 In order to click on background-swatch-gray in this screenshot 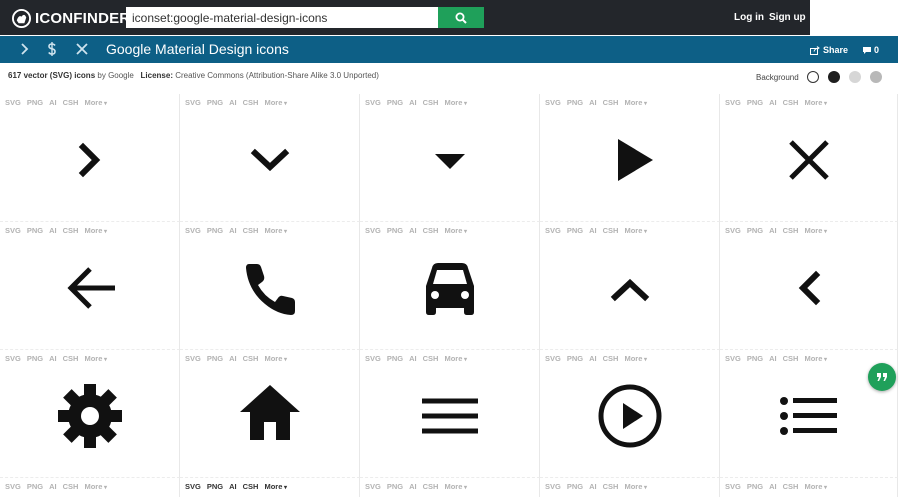, I will do `click(876, 77)`.